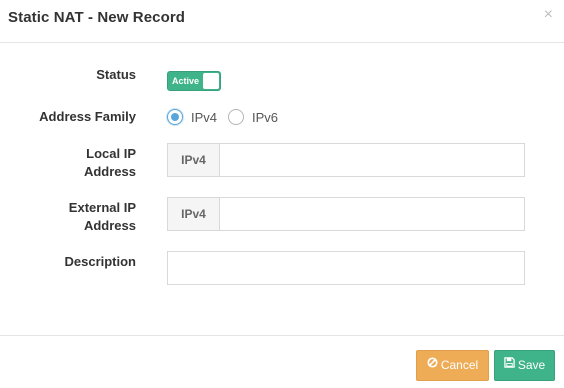 This screenshot has height=388, width=564. I want to click on footer-divider, so click(282, 335).